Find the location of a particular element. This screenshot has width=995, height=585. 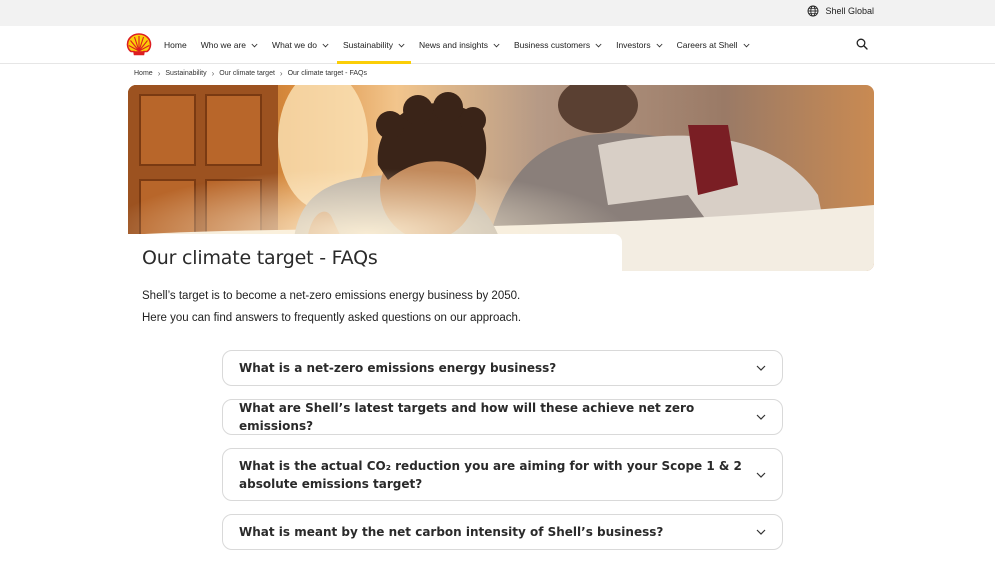

region-selector: Shell Global is located at coordinates (840, 11).